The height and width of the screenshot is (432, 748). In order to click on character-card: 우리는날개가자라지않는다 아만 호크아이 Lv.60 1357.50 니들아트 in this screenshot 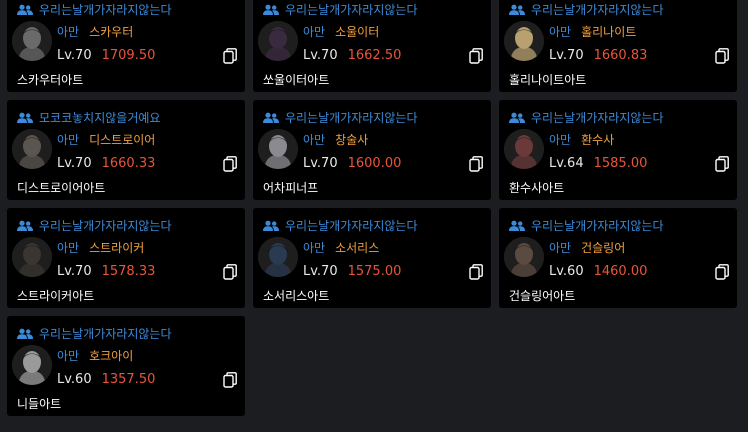, I will do `click(126, 366)`.